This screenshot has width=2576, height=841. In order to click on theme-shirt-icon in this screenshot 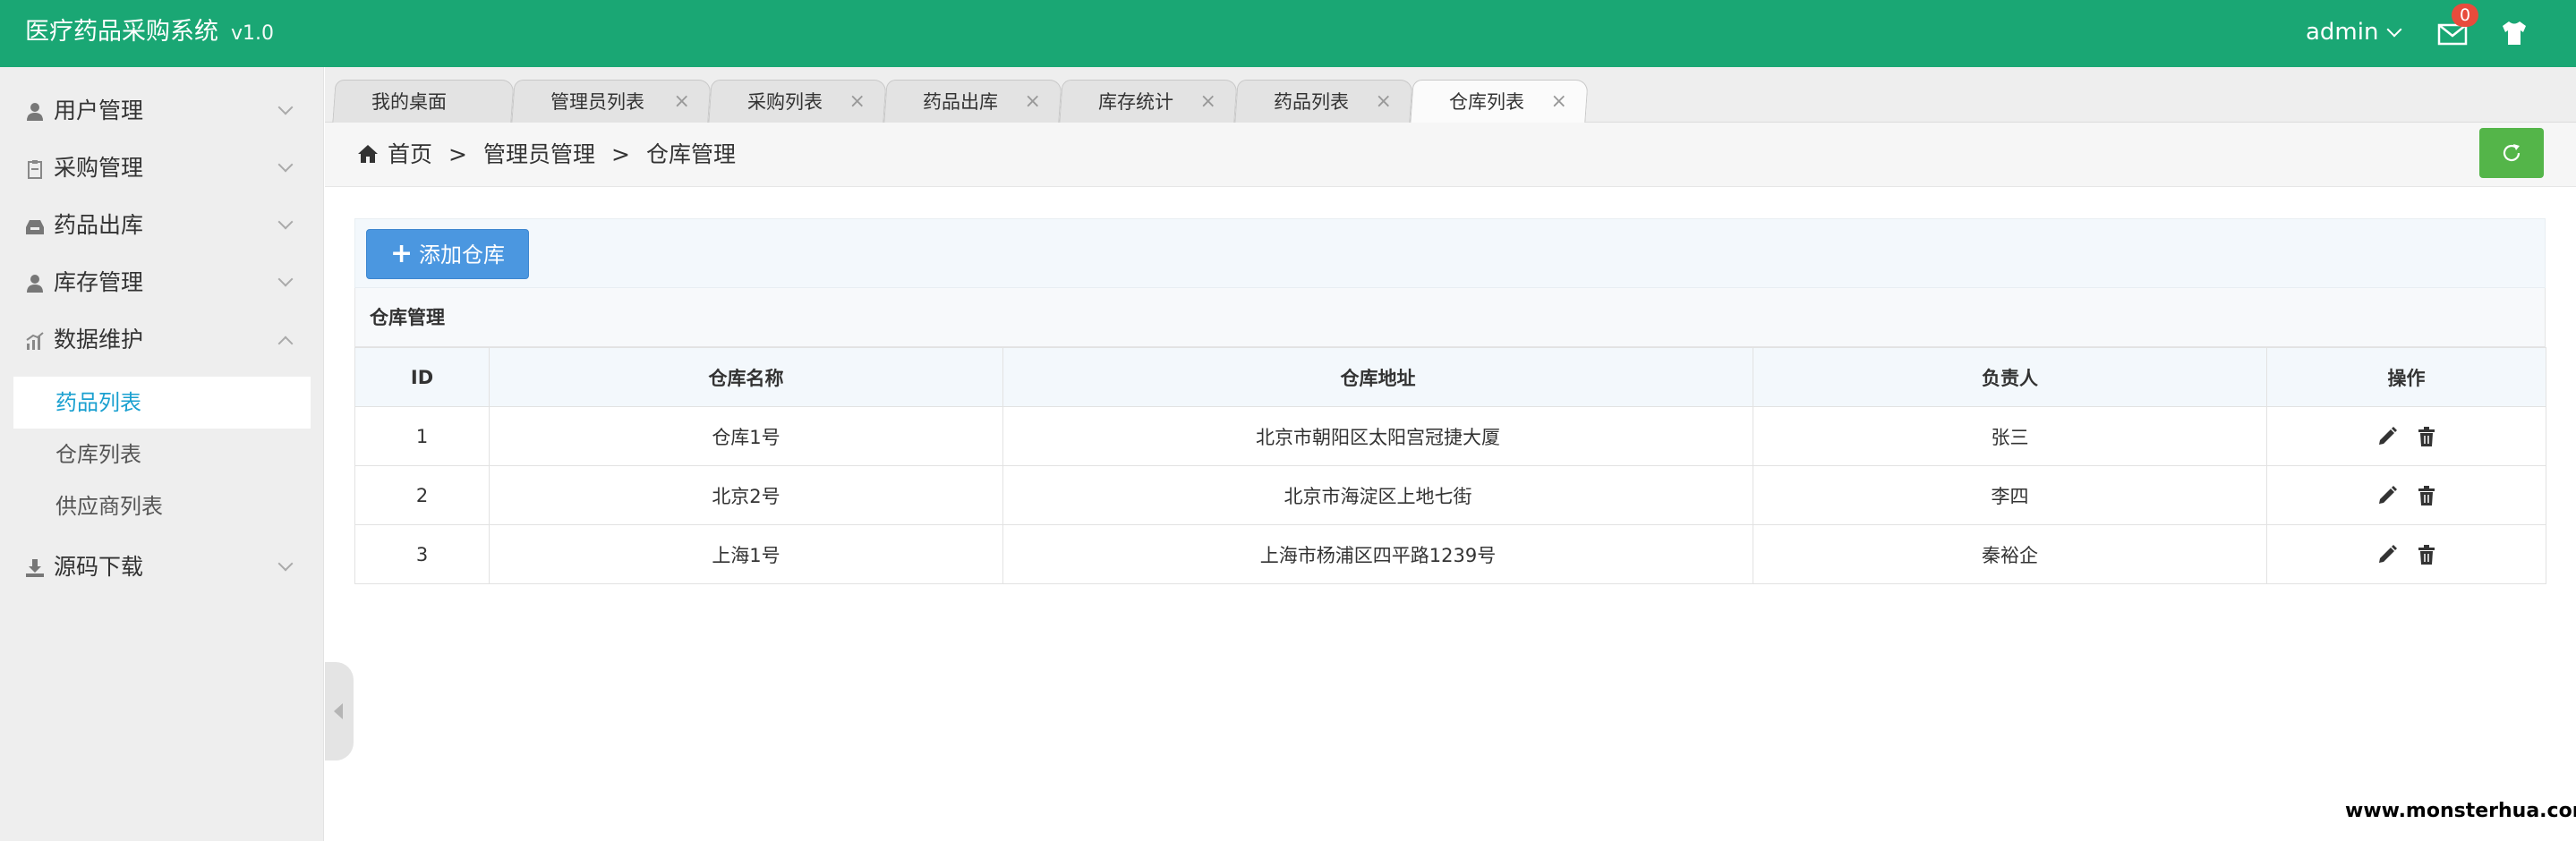, I will do `click(2514, 33)`.